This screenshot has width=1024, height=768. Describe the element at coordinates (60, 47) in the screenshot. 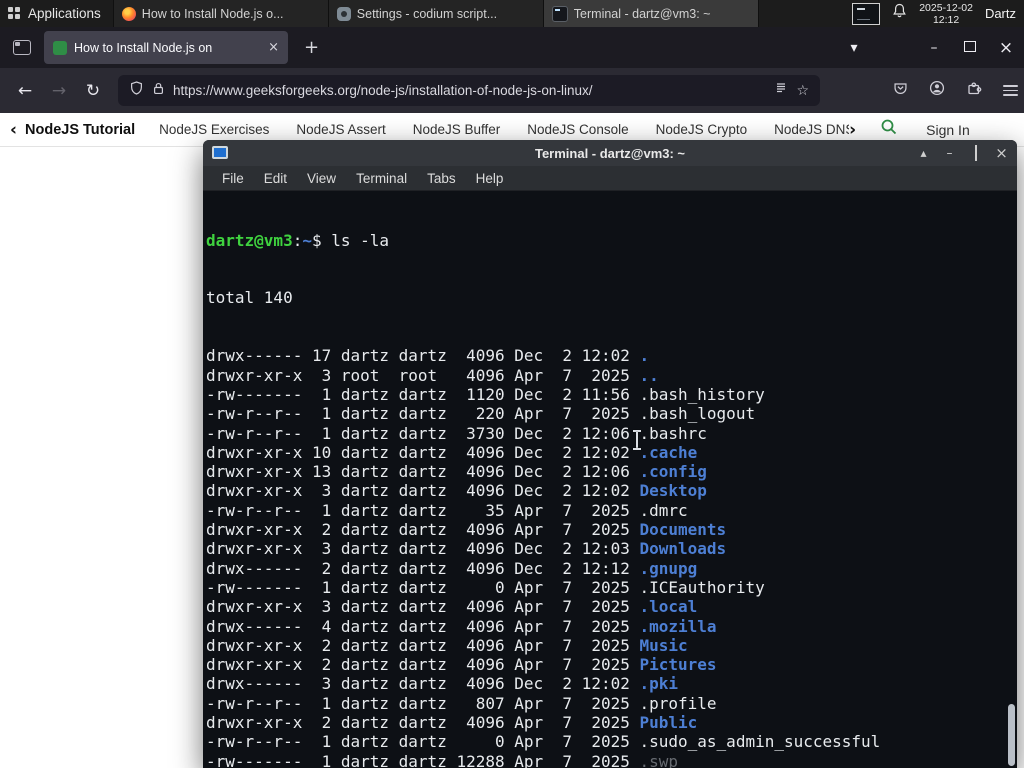

I see `site-favicon` at that location.